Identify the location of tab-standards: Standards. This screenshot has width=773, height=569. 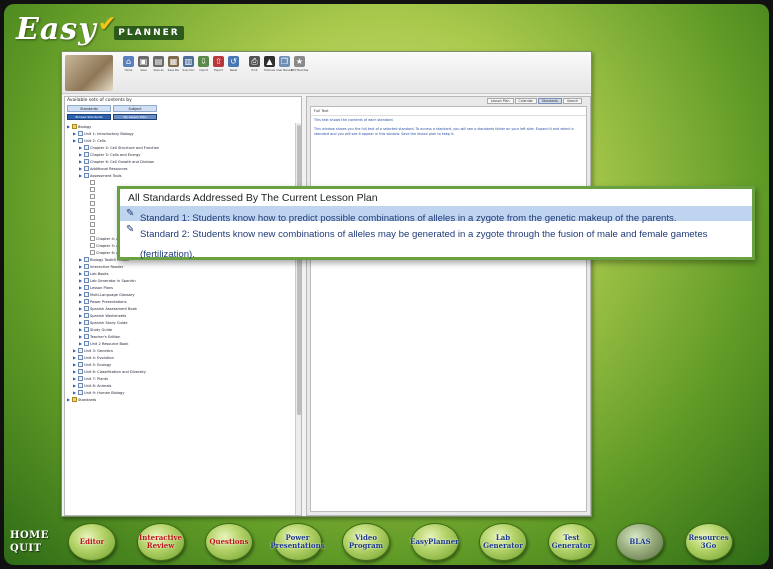
(89, 108).